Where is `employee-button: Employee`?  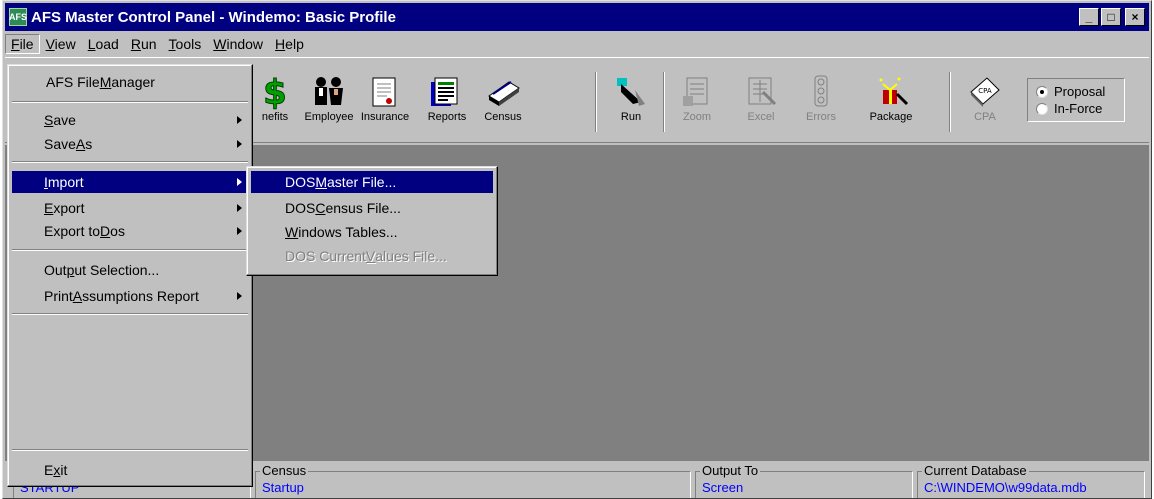
employee-button: Employee is located at coordinates (329, 103).